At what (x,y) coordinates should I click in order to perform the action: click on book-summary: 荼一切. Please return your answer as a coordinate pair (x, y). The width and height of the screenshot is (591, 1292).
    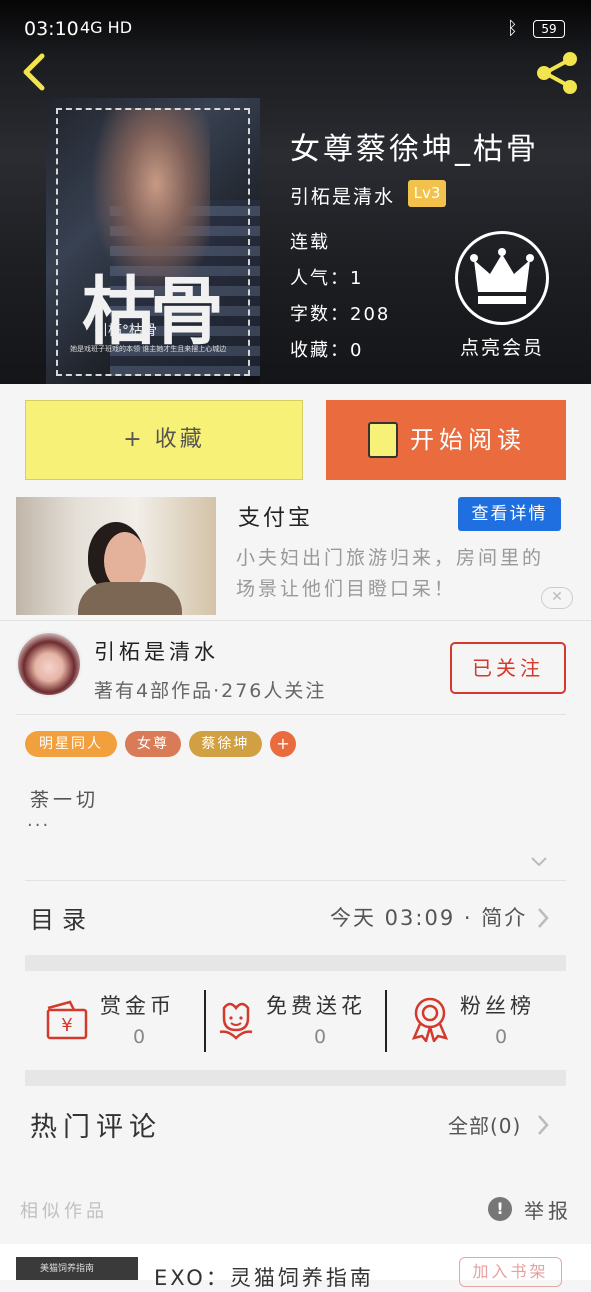
    Looking at the image, I should click on (65, 800).